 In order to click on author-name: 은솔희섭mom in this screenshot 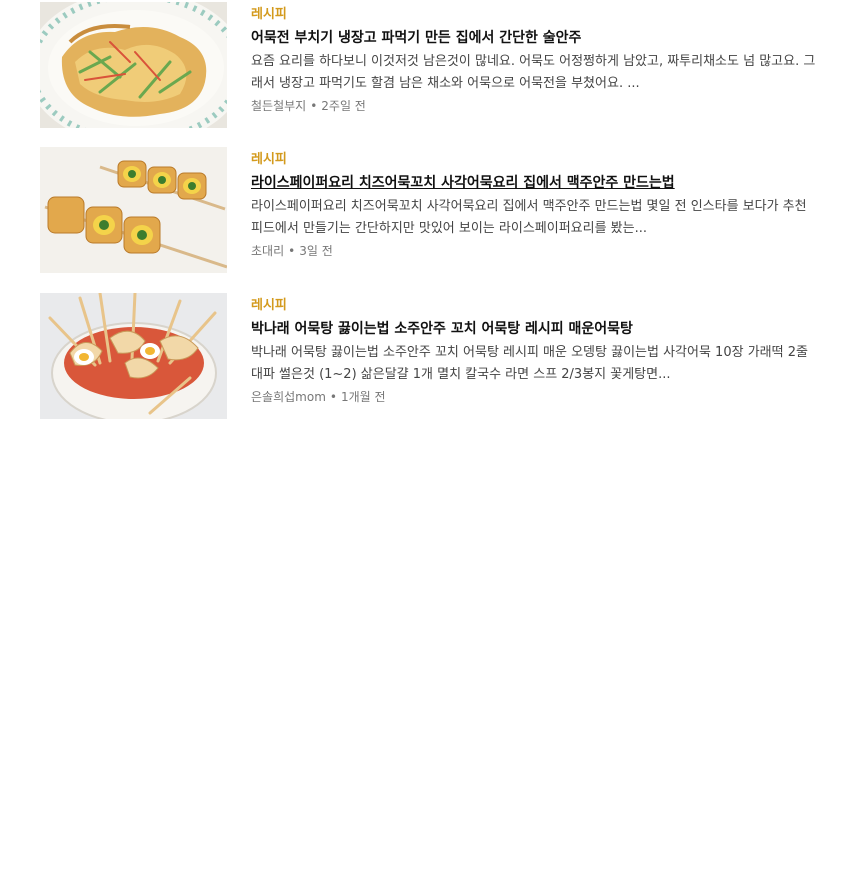, I will do `click(288, 397)`.